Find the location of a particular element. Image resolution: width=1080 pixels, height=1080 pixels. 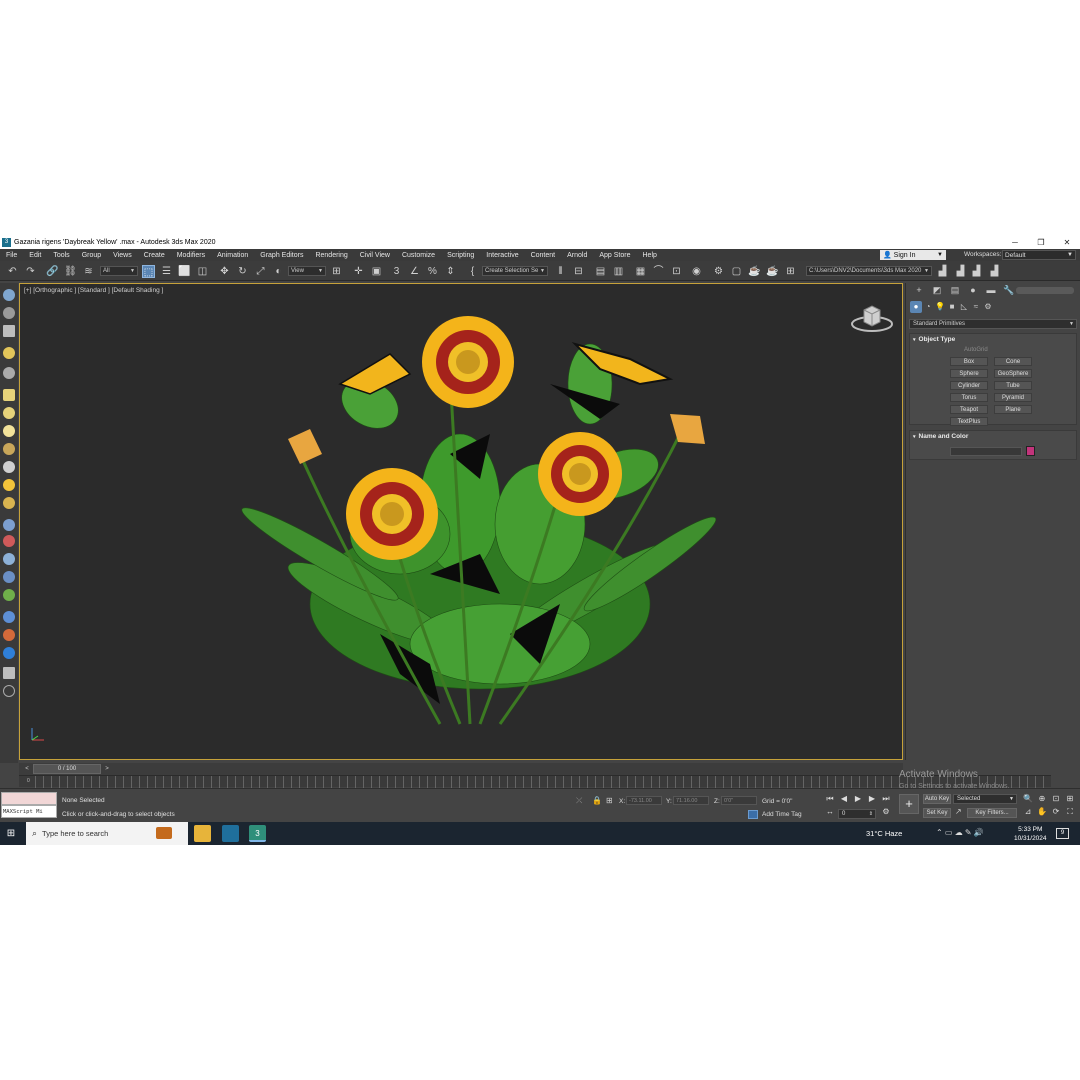

cameras-icon: ■ is located at coordinates (952, 307).